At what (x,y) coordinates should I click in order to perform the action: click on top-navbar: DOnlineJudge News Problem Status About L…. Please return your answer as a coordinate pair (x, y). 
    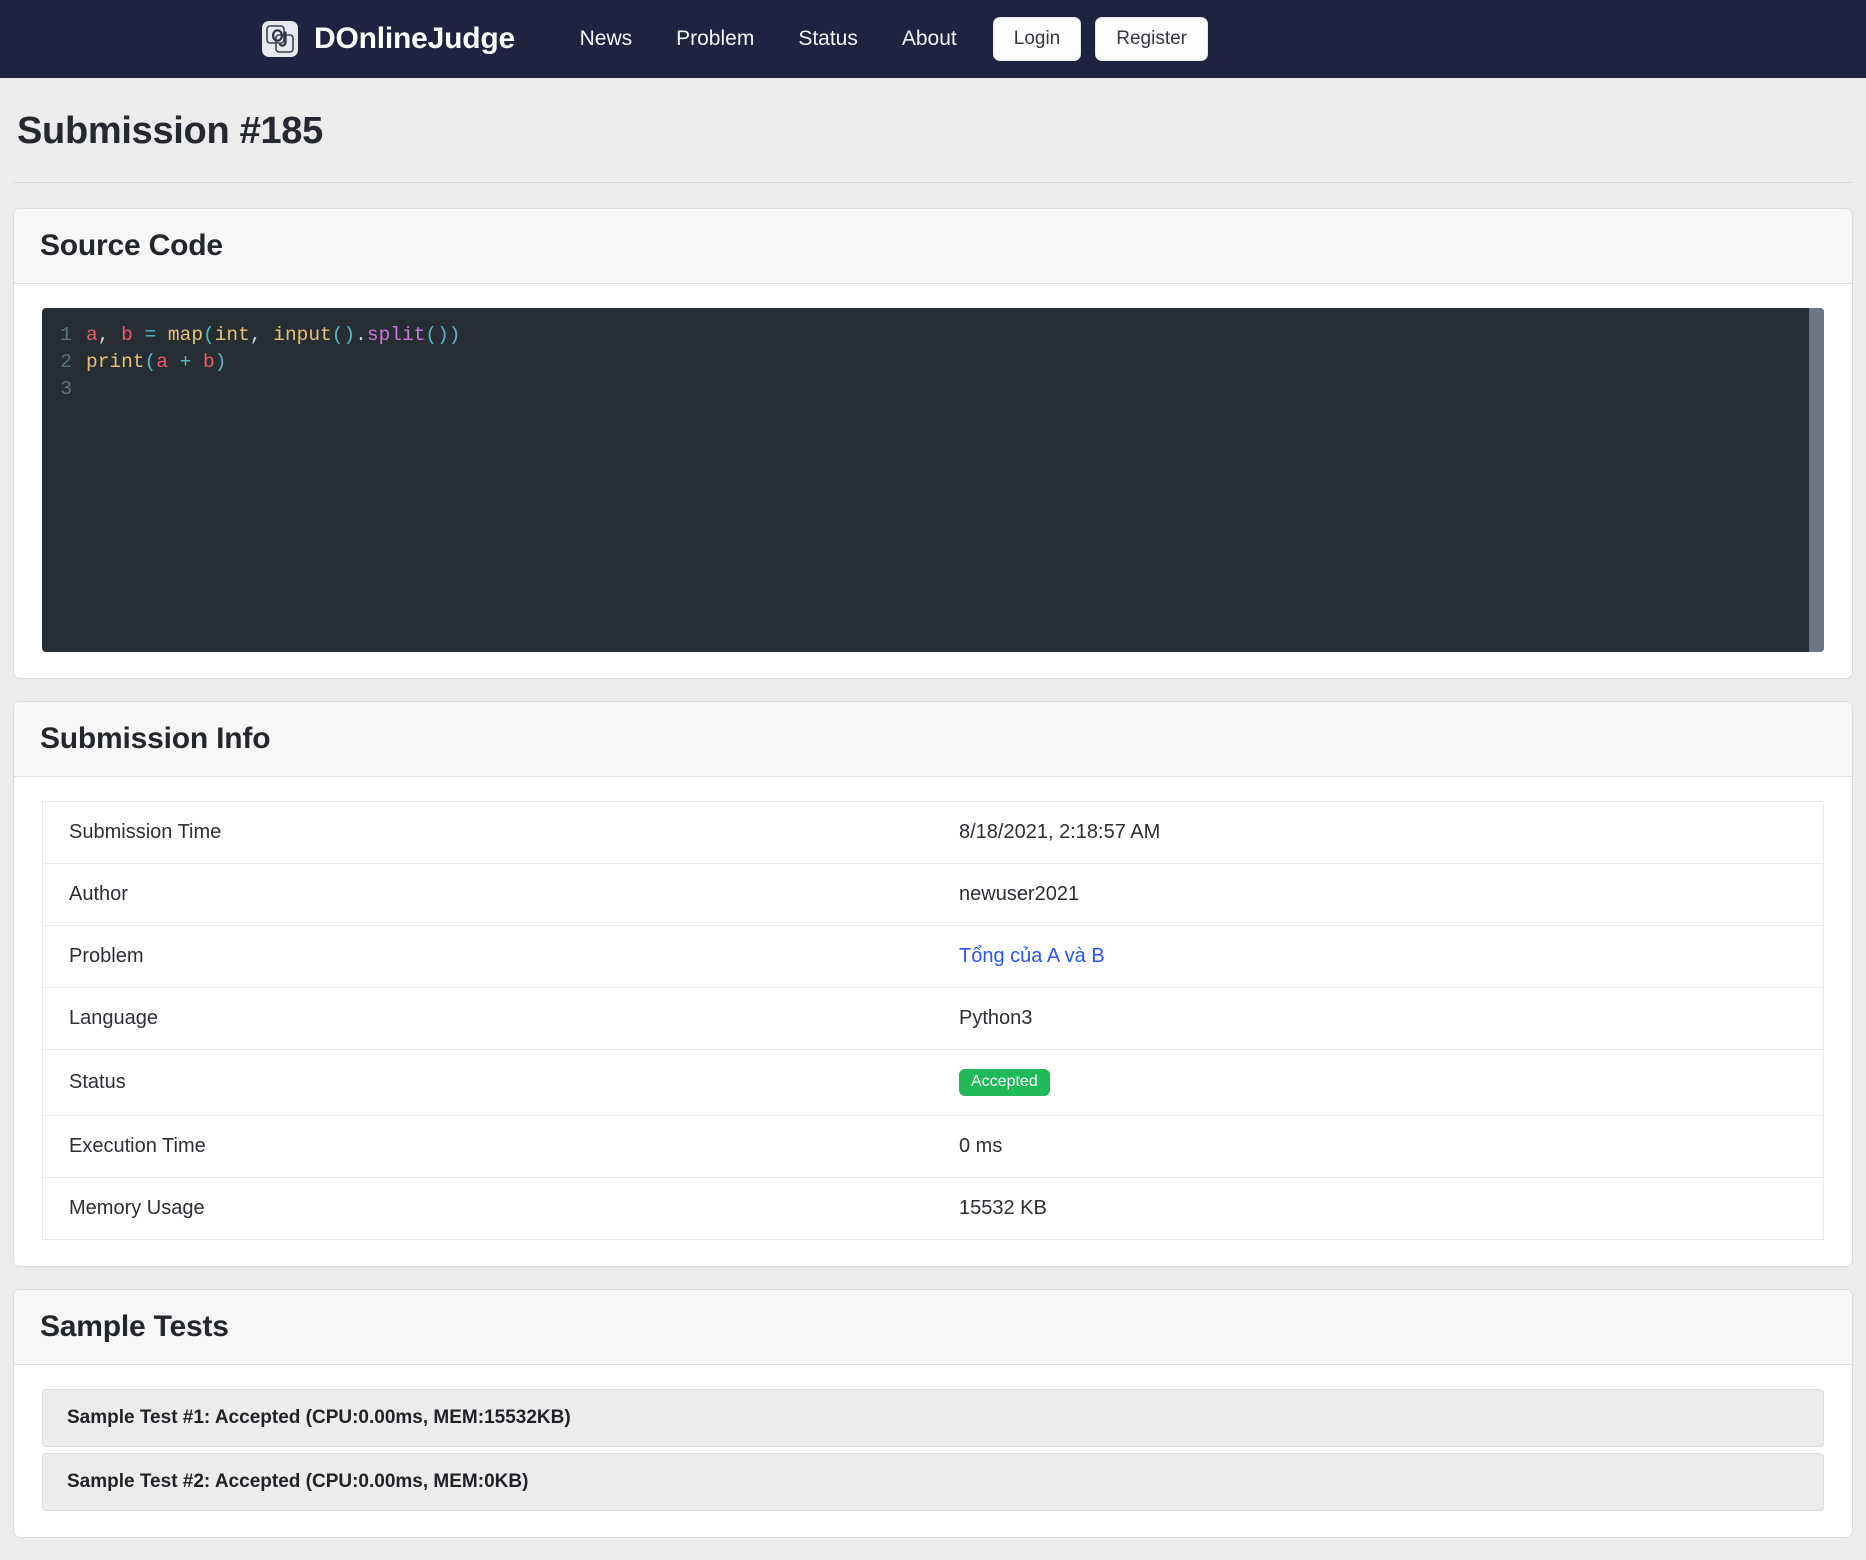
    Looking at the image, I should click on (933, 39).